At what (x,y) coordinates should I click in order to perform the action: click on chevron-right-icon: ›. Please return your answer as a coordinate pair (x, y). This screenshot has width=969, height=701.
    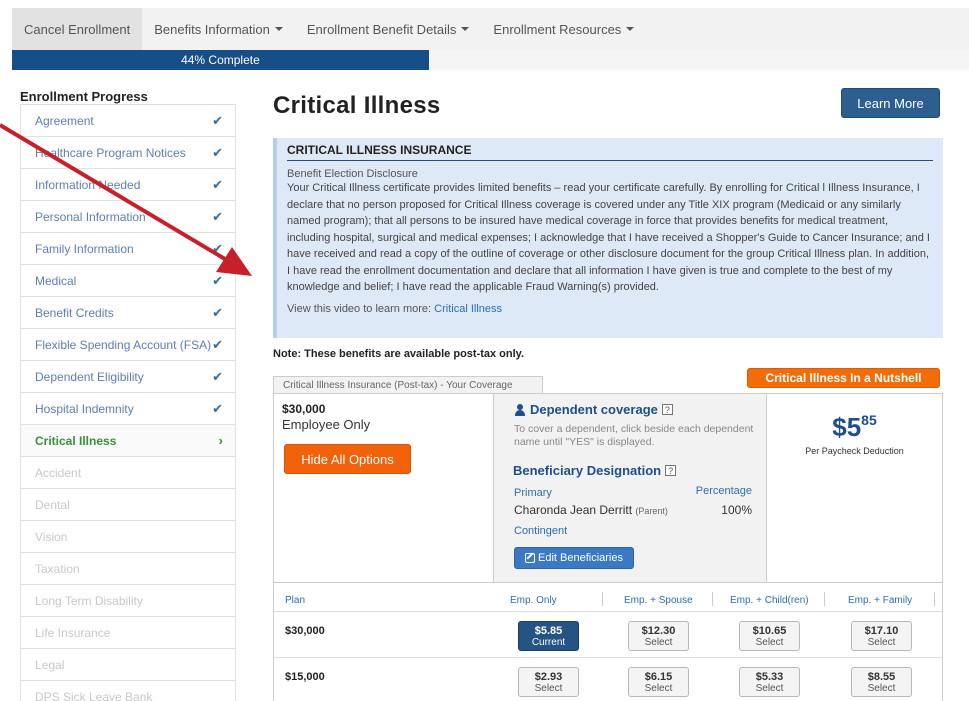
    Looking at the image, I should click on (220, 440).